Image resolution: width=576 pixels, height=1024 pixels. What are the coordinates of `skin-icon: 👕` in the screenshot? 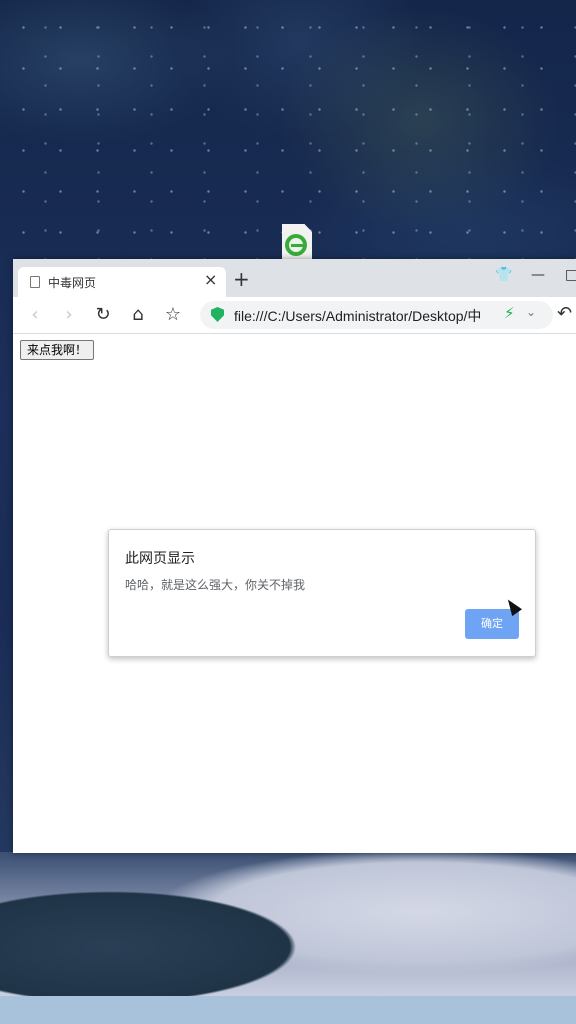 It's located at (503, 275).